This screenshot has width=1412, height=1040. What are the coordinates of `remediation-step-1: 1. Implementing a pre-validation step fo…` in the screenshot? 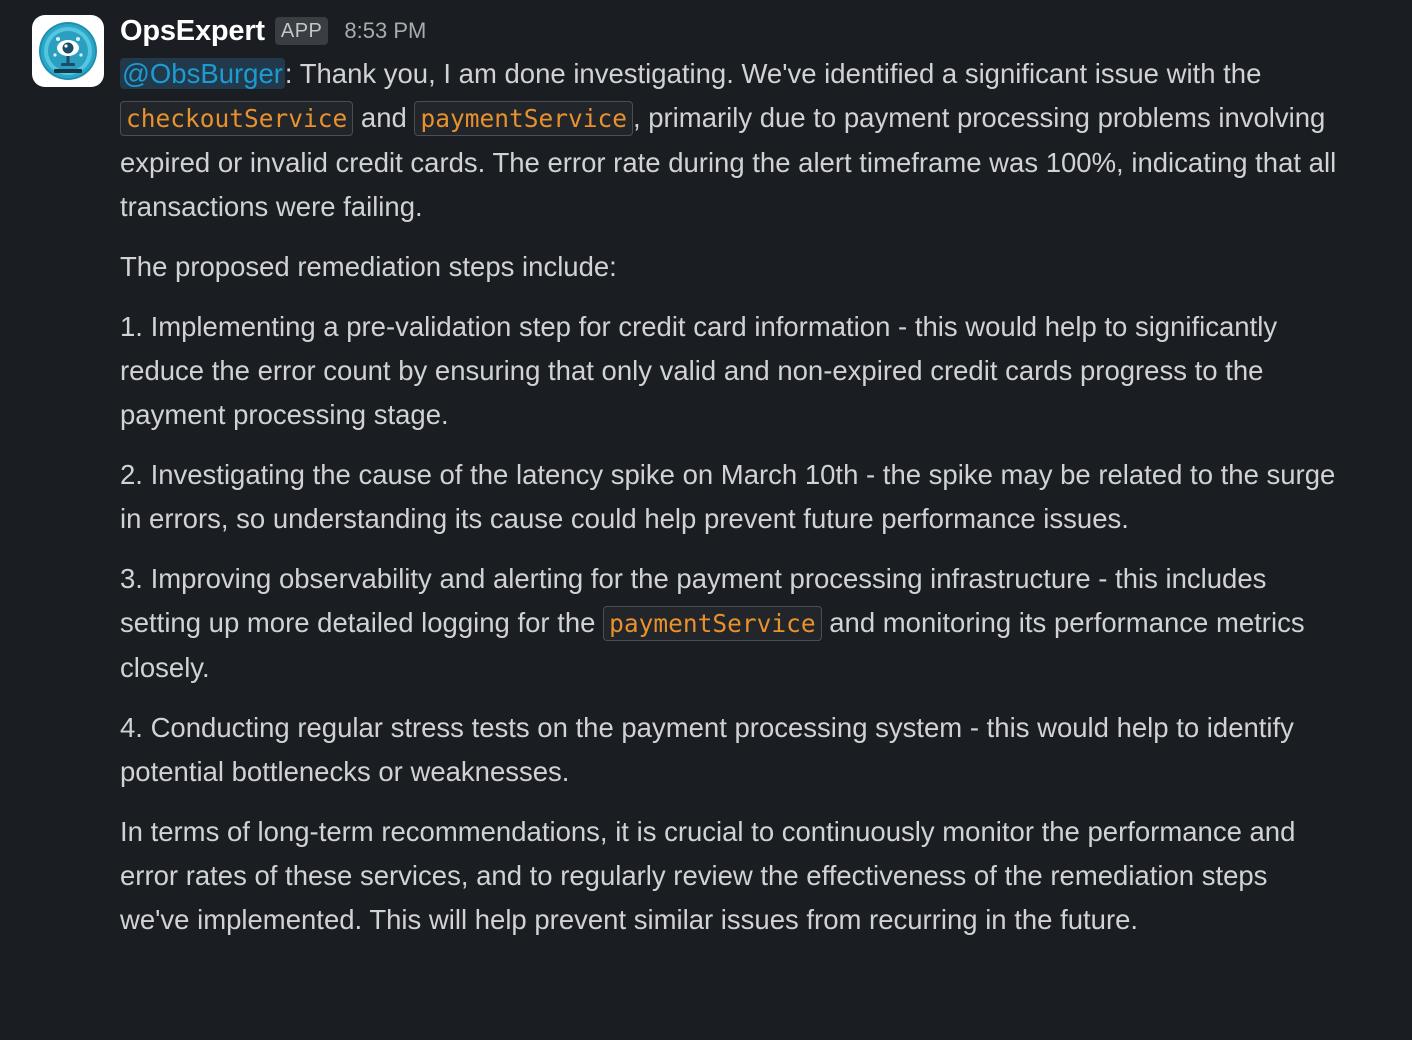 It's located at (699, 370).